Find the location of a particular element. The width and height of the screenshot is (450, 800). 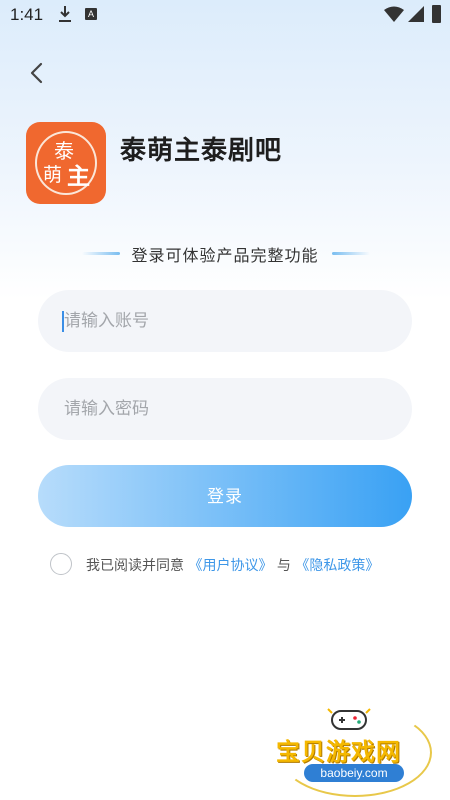

signal-icon is located at coordinates (416, 14).